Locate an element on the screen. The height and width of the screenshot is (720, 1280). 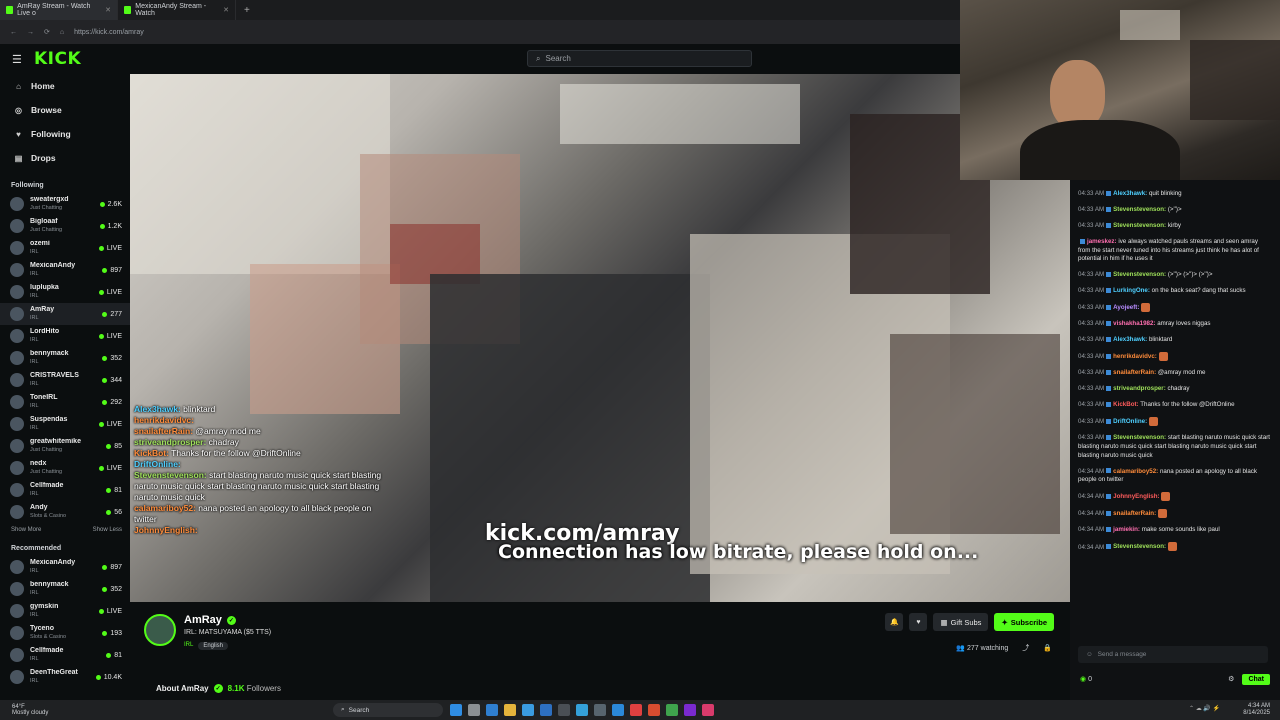
chat-message: 04:33 AM Alex3hawk: quit blinking is located at coordinates (1175, 194).